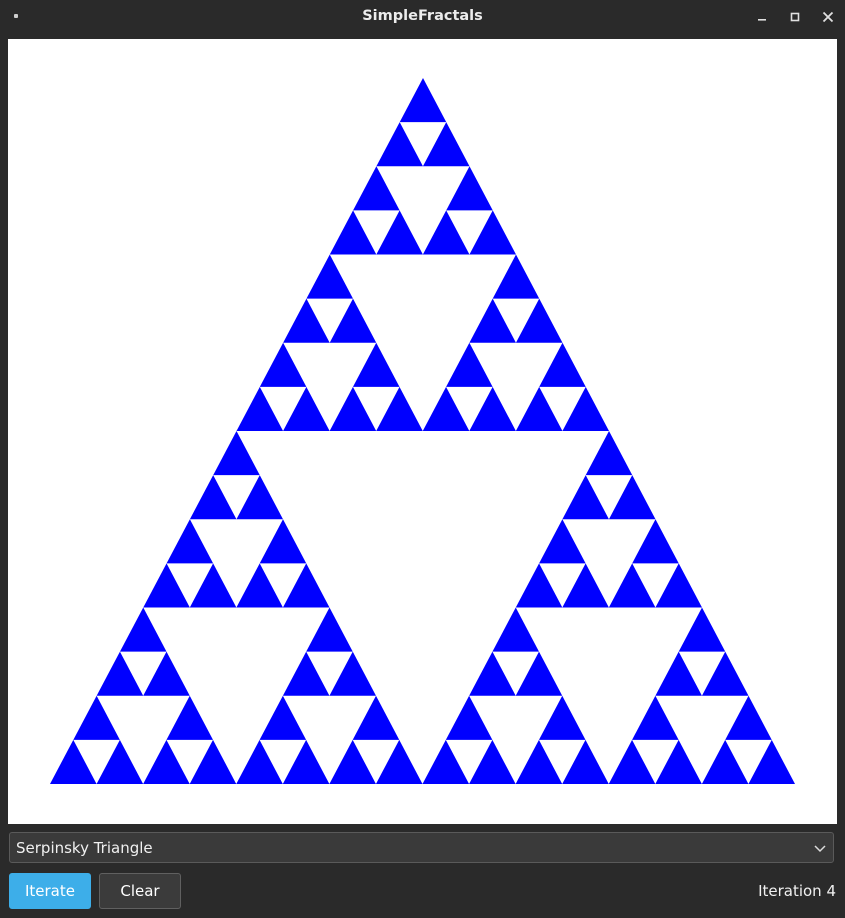 This screenshot has width=845, height=918. I want to click on fractal-type-value: Serpinsky Triangle, so click(84, 848).